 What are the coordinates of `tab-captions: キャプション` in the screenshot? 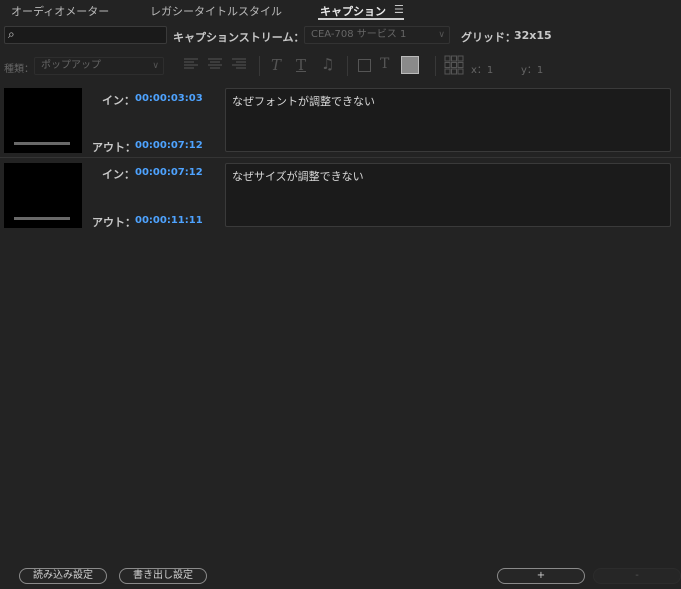 It's located at (353, 11).